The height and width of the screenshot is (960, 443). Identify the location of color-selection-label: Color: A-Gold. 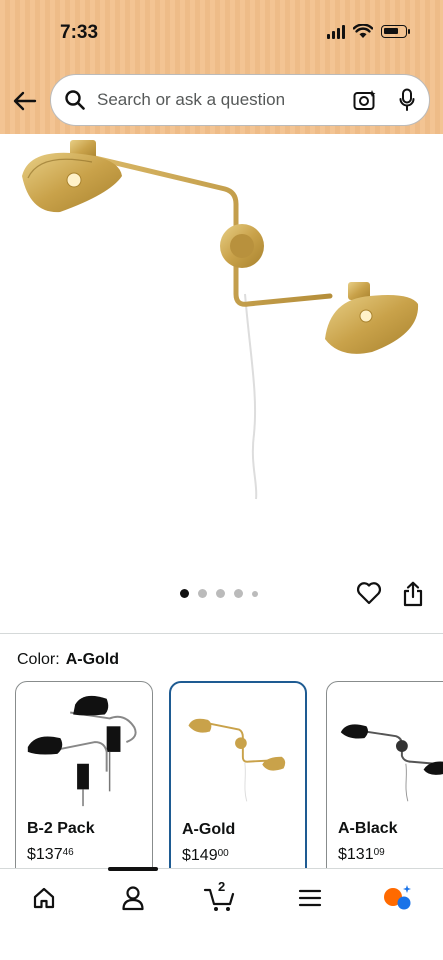
(68, 660).